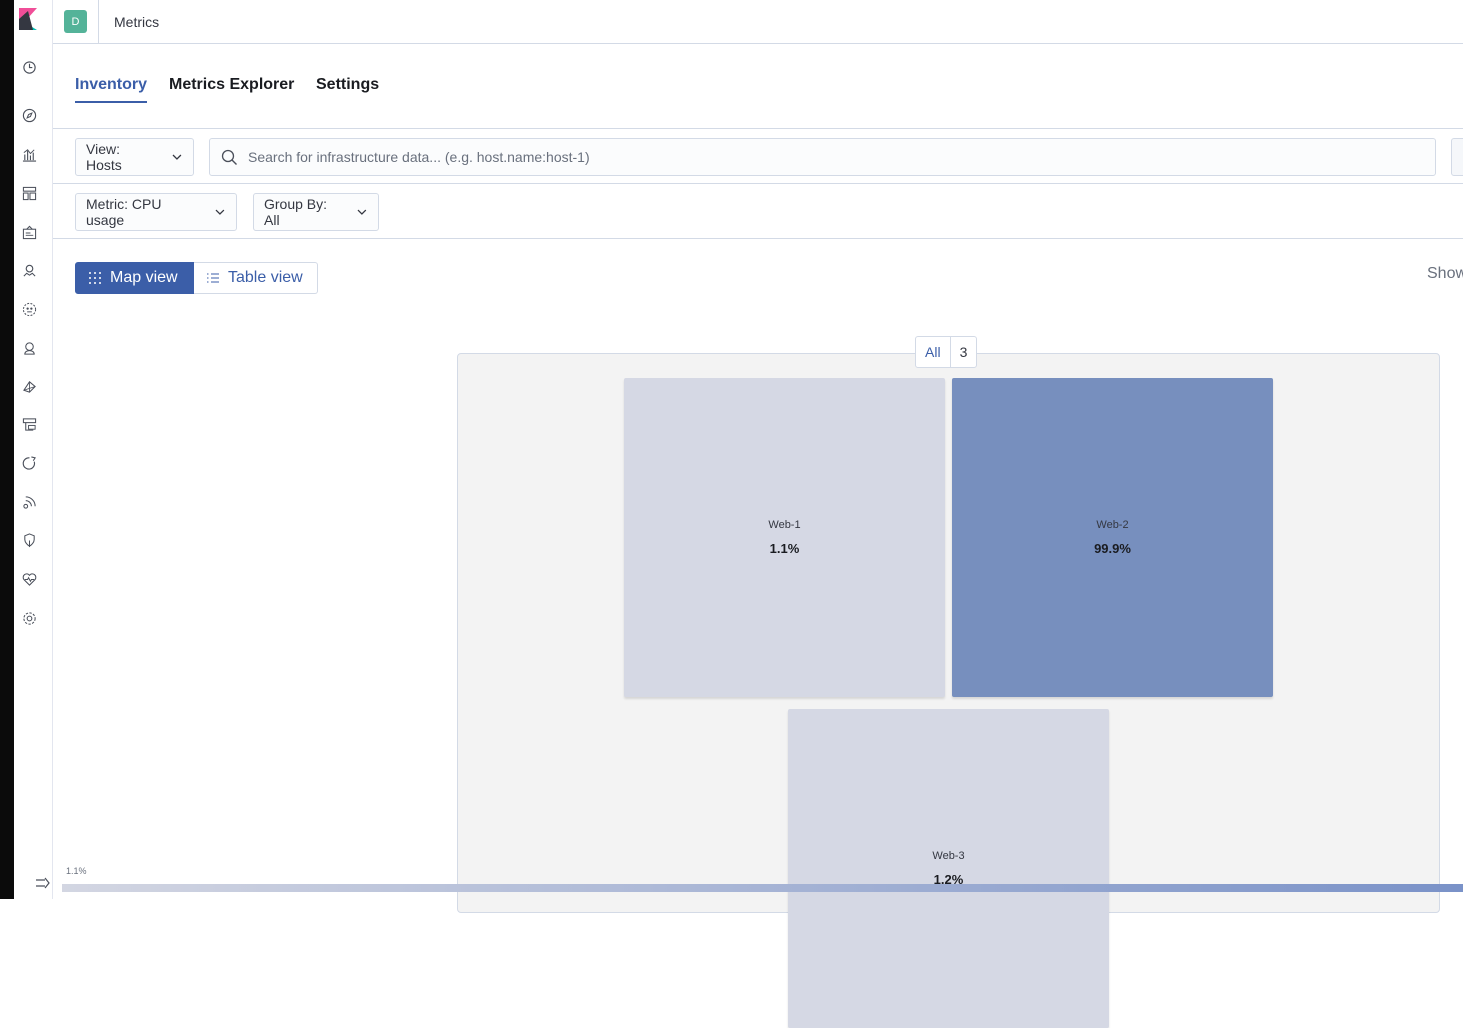 The height and width of the screenshot is (1028, 1463). I want to click on groupby-dropdown: Group By: All, so click(316, 212).